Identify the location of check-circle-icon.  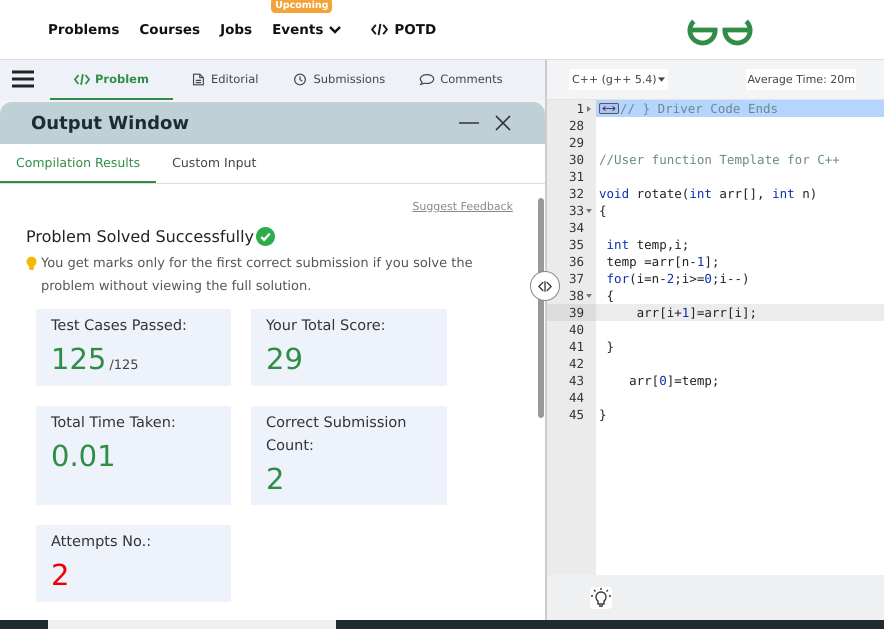
(265, 236).